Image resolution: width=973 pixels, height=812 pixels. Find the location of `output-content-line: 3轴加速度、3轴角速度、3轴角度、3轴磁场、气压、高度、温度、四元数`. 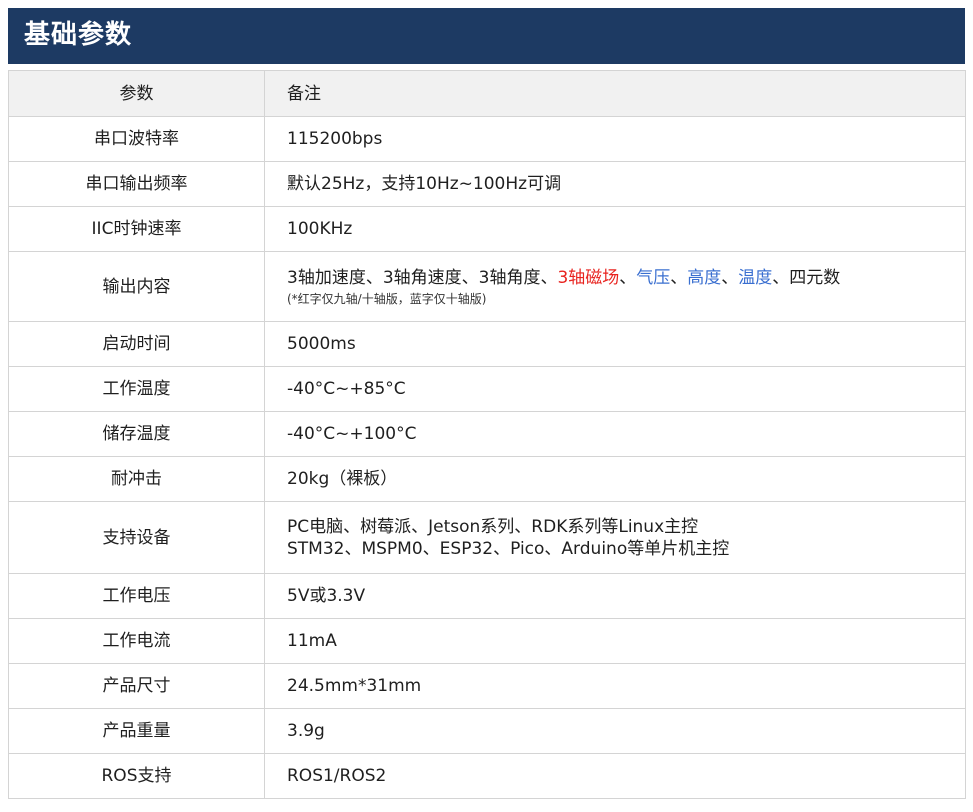

output-content-line: 3轴加速度、3轴角速度、3轴角度、3轴磁场、气压、高度、温度、四元数 is located at coordinates (626, 278).